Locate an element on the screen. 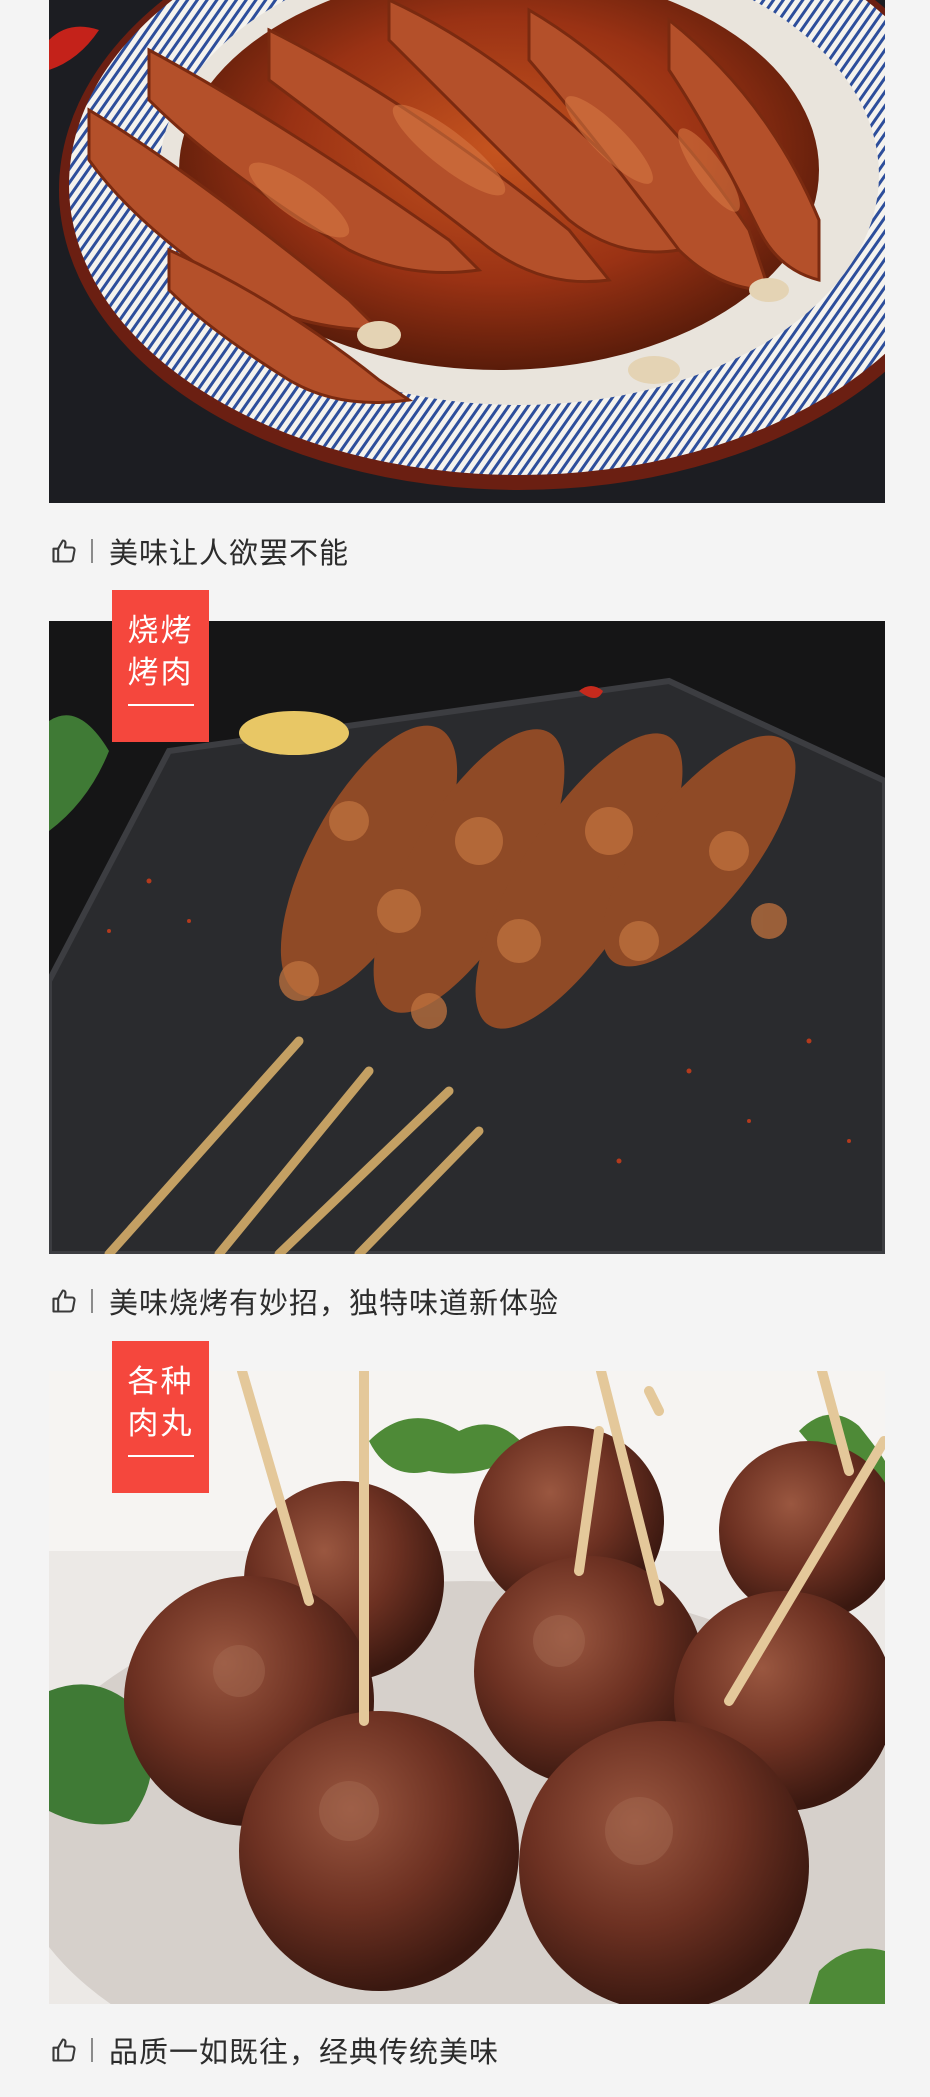 The height and width of the screenshot is (2097, 930). category-tag-bbq: 烧烤 烤肉 is located at coordinates (160, 666).